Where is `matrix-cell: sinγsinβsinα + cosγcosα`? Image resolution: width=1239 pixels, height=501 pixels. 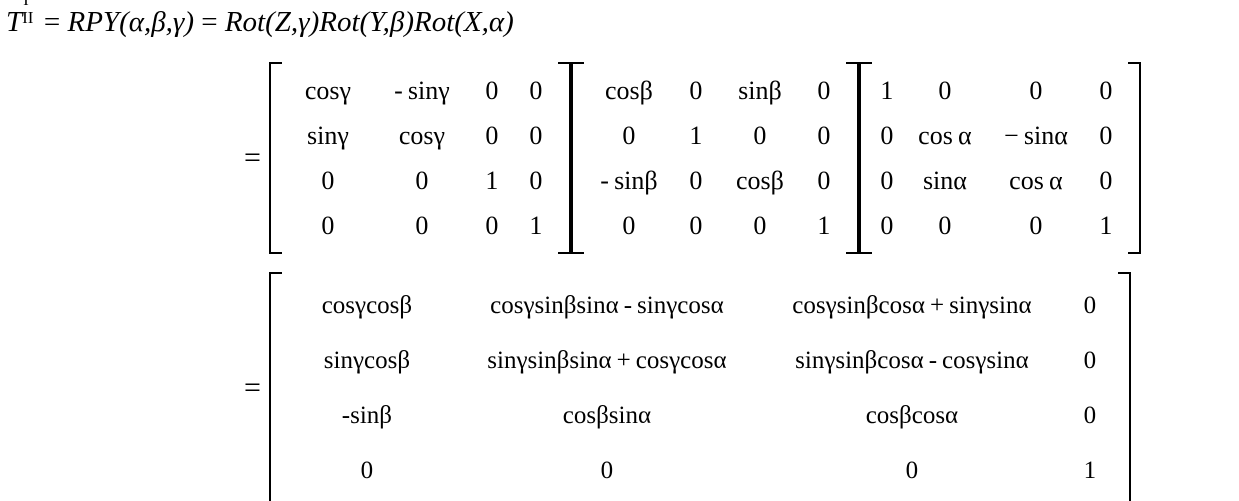 matrix-cell: sinγsinβsinα + cosγcosα is located at coordinates (607, 360).